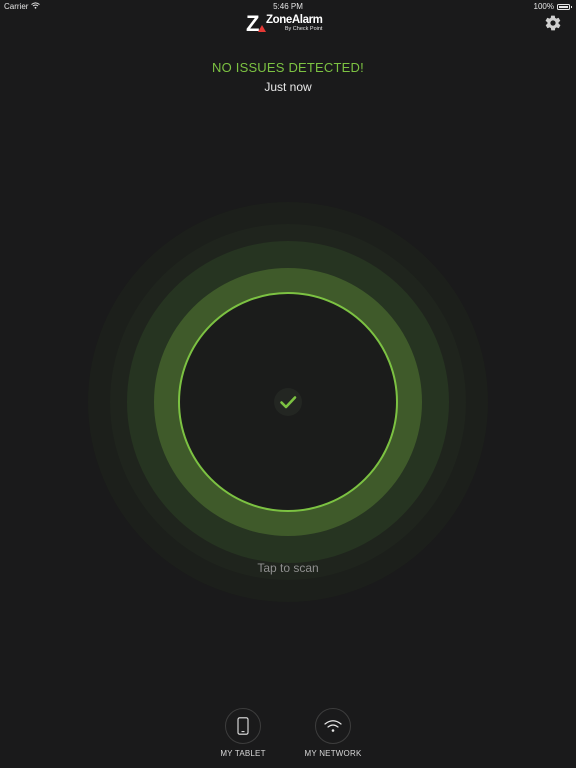 This screenshot has width=576, height=768. I want to click on network-icon-circle, so click(333, 726).